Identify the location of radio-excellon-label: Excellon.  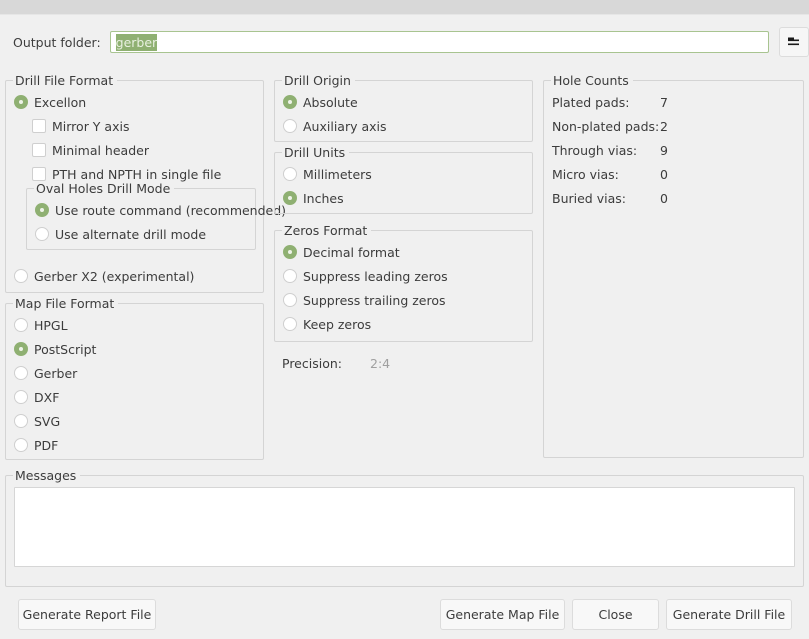
(60, 102).